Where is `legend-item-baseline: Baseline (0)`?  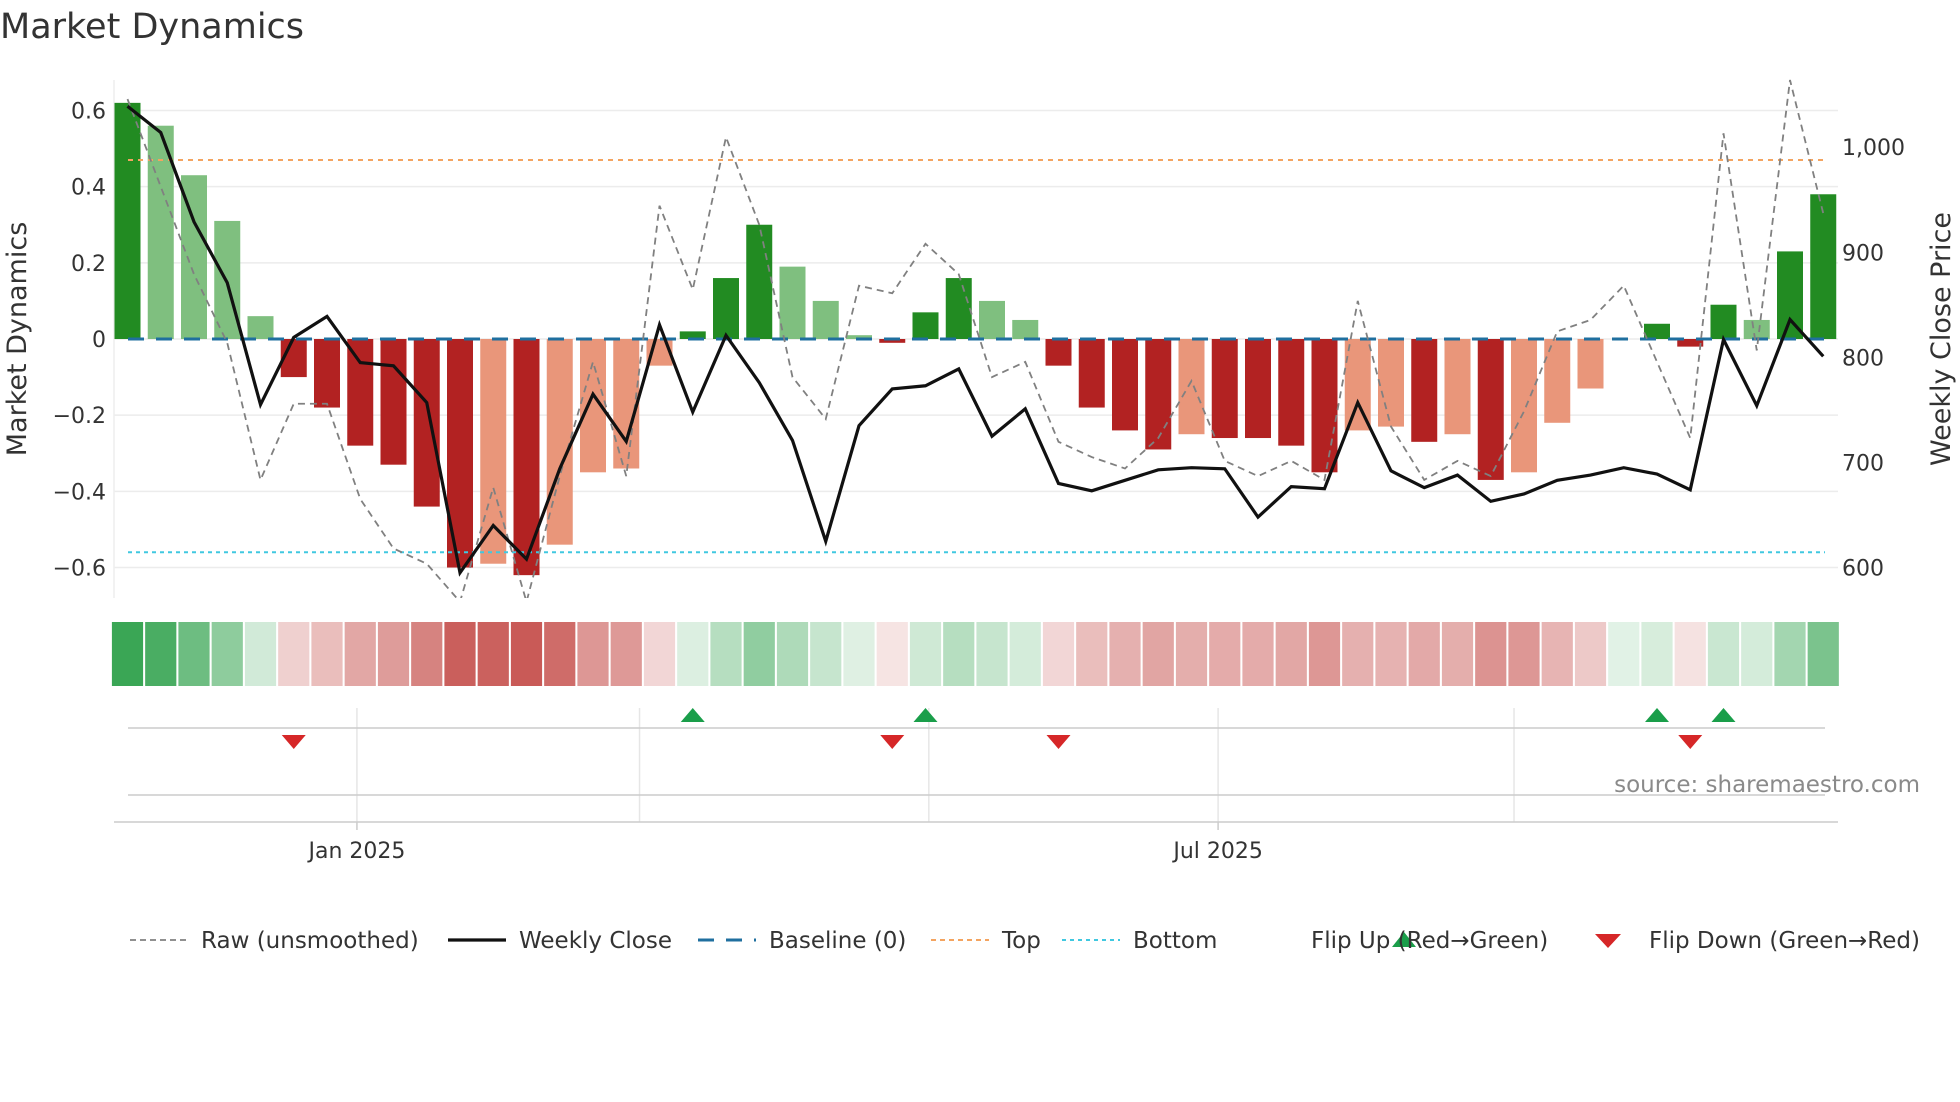
legend-item-baseline: Baseline (0) is located at coordinates (802, 941).